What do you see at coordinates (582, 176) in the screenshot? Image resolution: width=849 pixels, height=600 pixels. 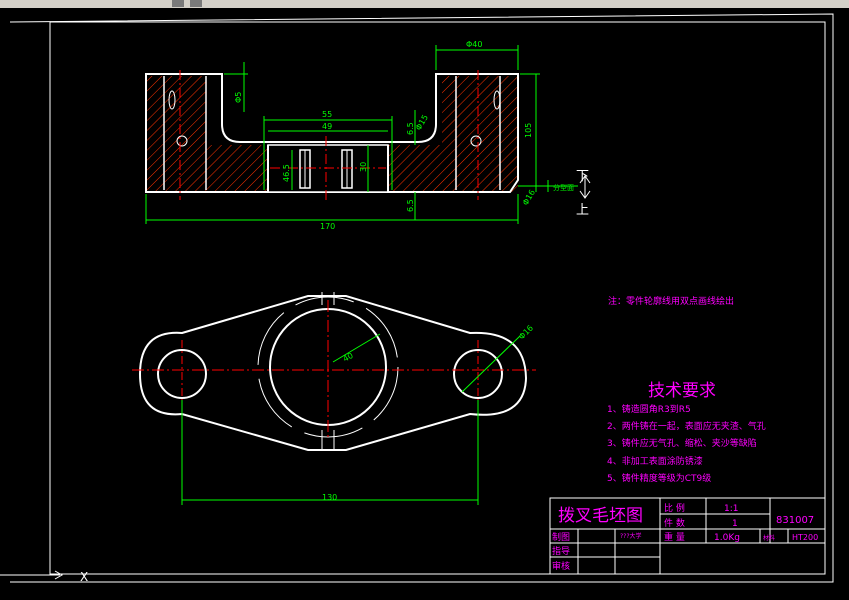 I see `label-down: 下` at bounding box center [582, 176].